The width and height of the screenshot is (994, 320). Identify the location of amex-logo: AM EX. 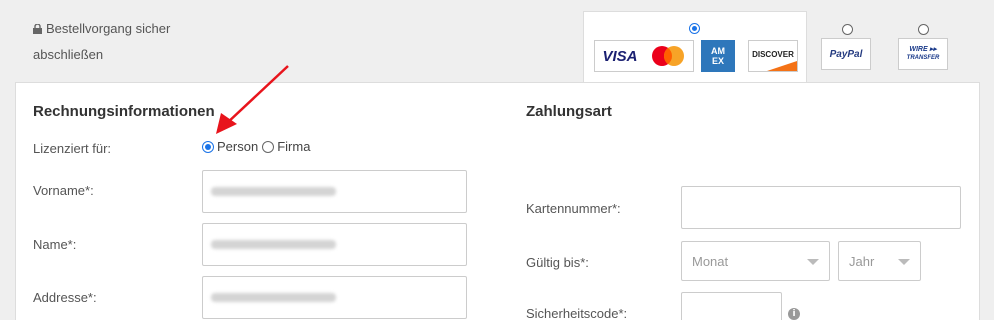
(718, 56).